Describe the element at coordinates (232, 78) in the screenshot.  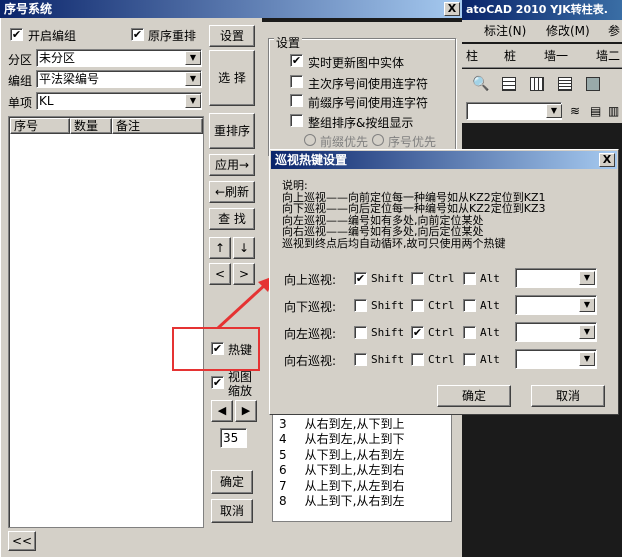
I see `select-button: 选 择` at that location.